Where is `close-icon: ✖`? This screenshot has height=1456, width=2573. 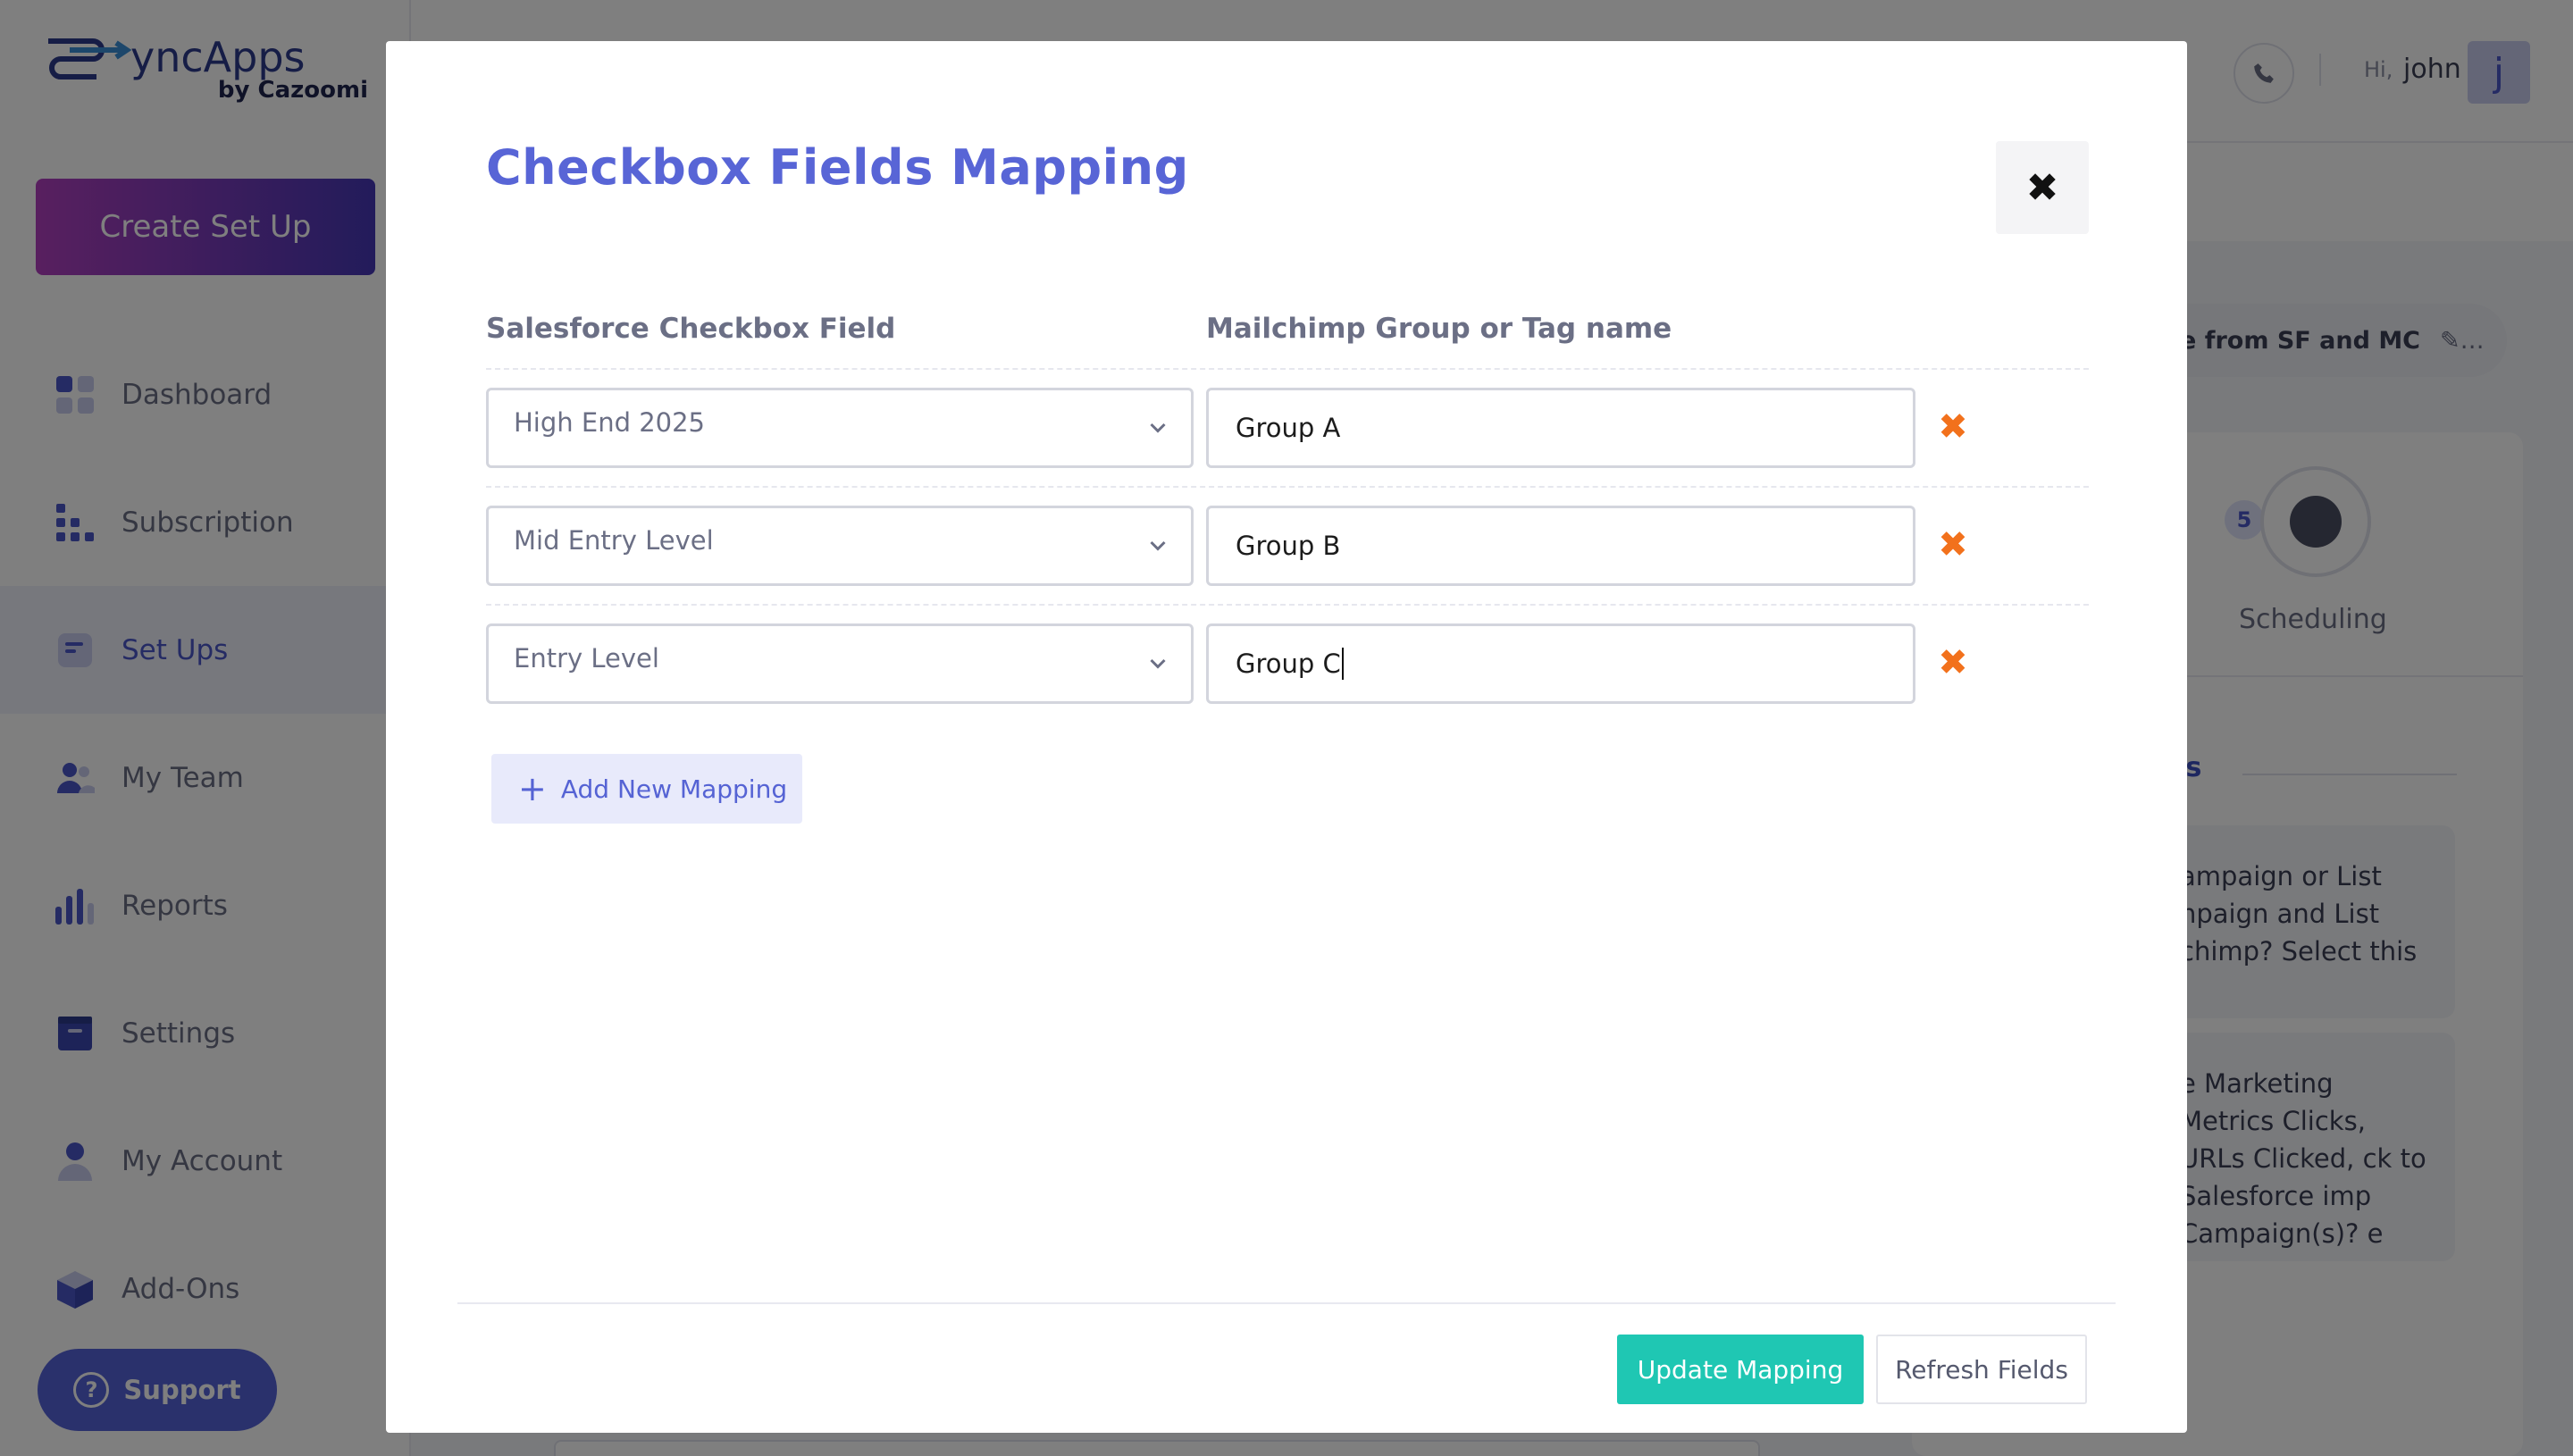 close-icon: ✖ is located at coordinates (2042, 187).